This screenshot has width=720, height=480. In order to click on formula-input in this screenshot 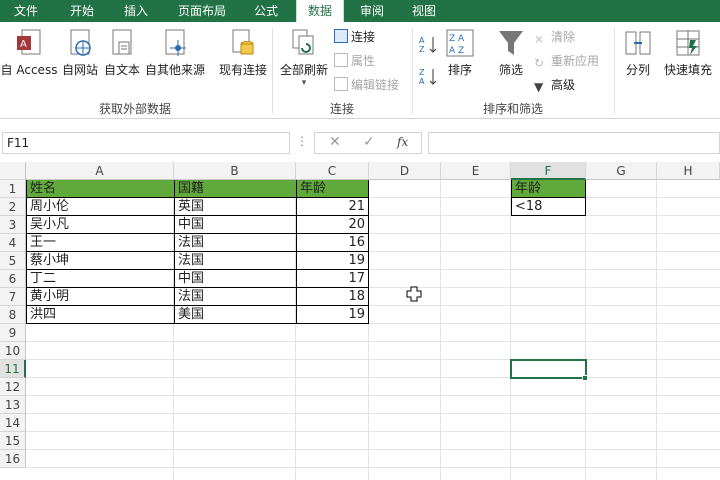, I will do `click(574, 143)`.